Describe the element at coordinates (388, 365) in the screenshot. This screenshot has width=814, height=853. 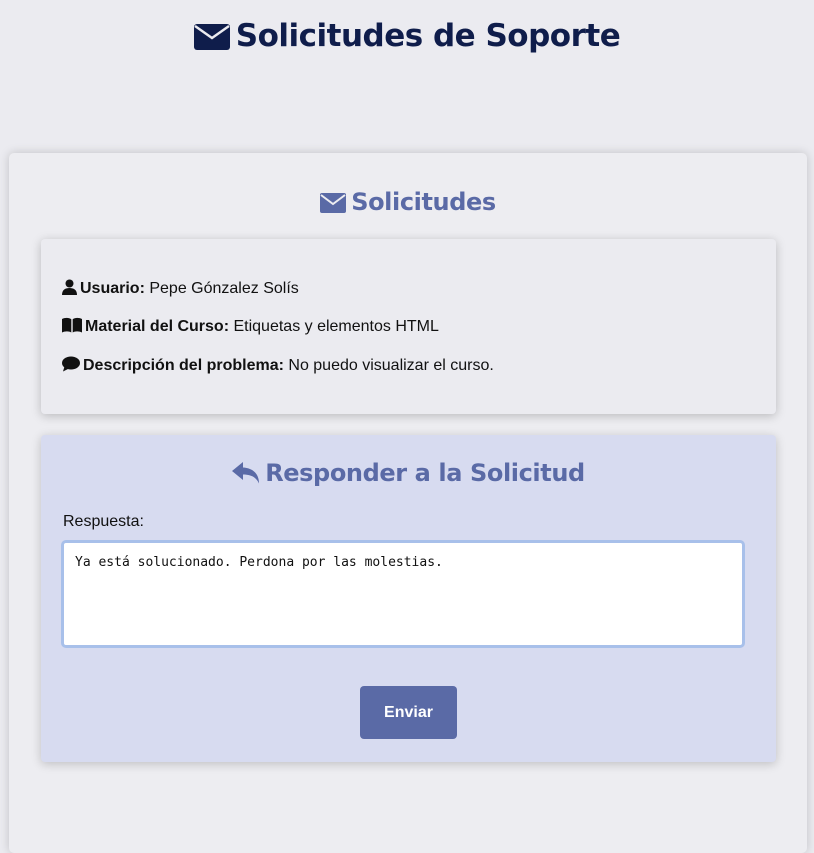
I see `problem-description-value: No puedo visualizar el curso.` at that location.